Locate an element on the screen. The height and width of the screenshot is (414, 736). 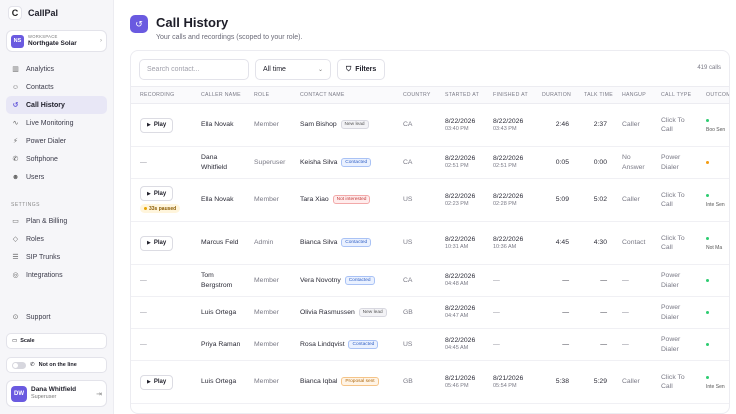
globe-icon: ◎ is located at coordinates (15, 275).